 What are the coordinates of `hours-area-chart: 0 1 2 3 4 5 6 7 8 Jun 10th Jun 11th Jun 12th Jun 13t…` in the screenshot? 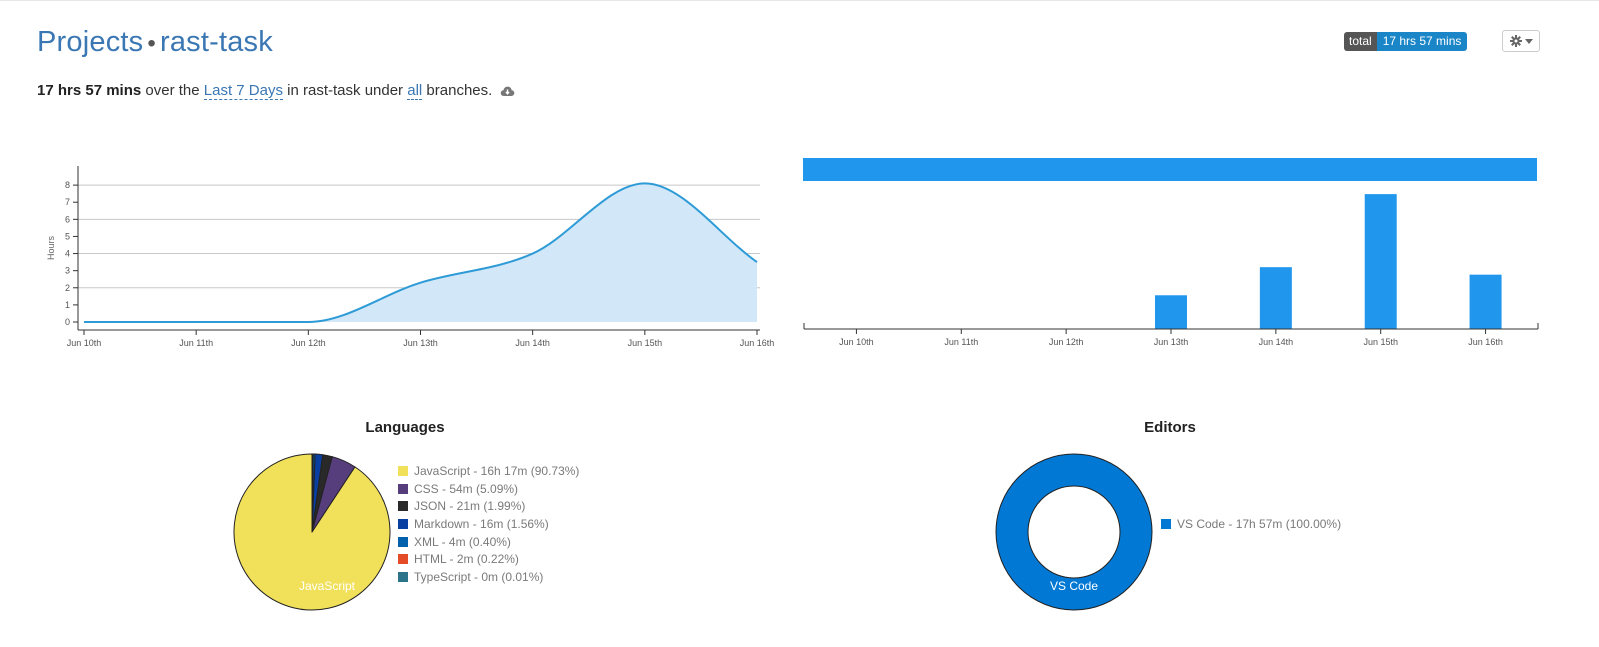 It's located at (410, 257).